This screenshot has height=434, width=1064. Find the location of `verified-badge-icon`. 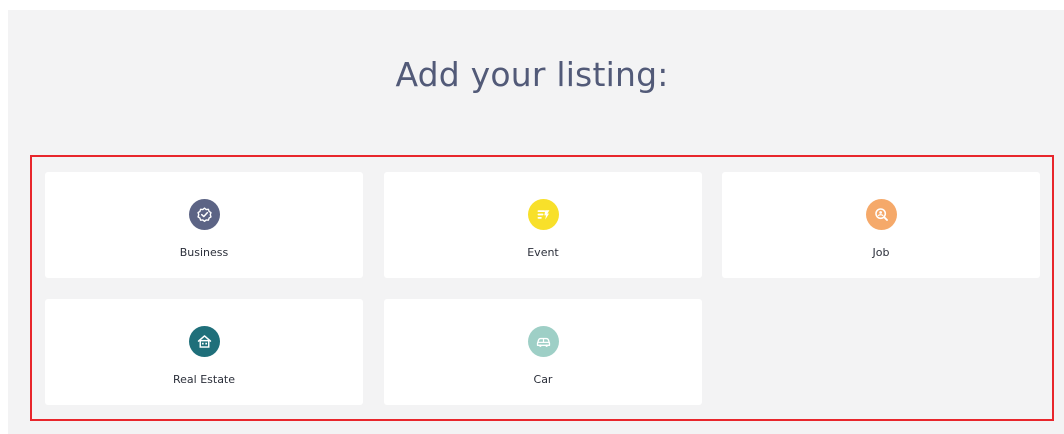

verified-badge-icon is located at coordinates (204, 214).